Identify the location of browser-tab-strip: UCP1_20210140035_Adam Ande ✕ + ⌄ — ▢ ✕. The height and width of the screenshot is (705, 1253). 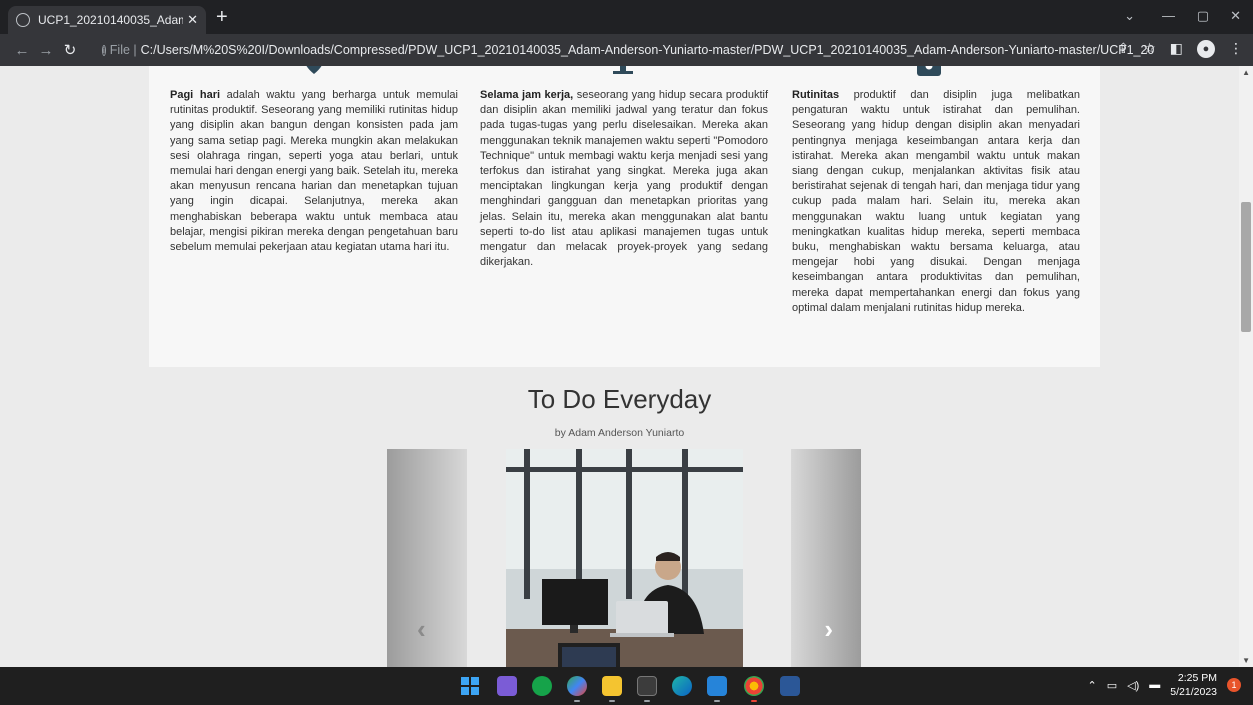
(626, 17).